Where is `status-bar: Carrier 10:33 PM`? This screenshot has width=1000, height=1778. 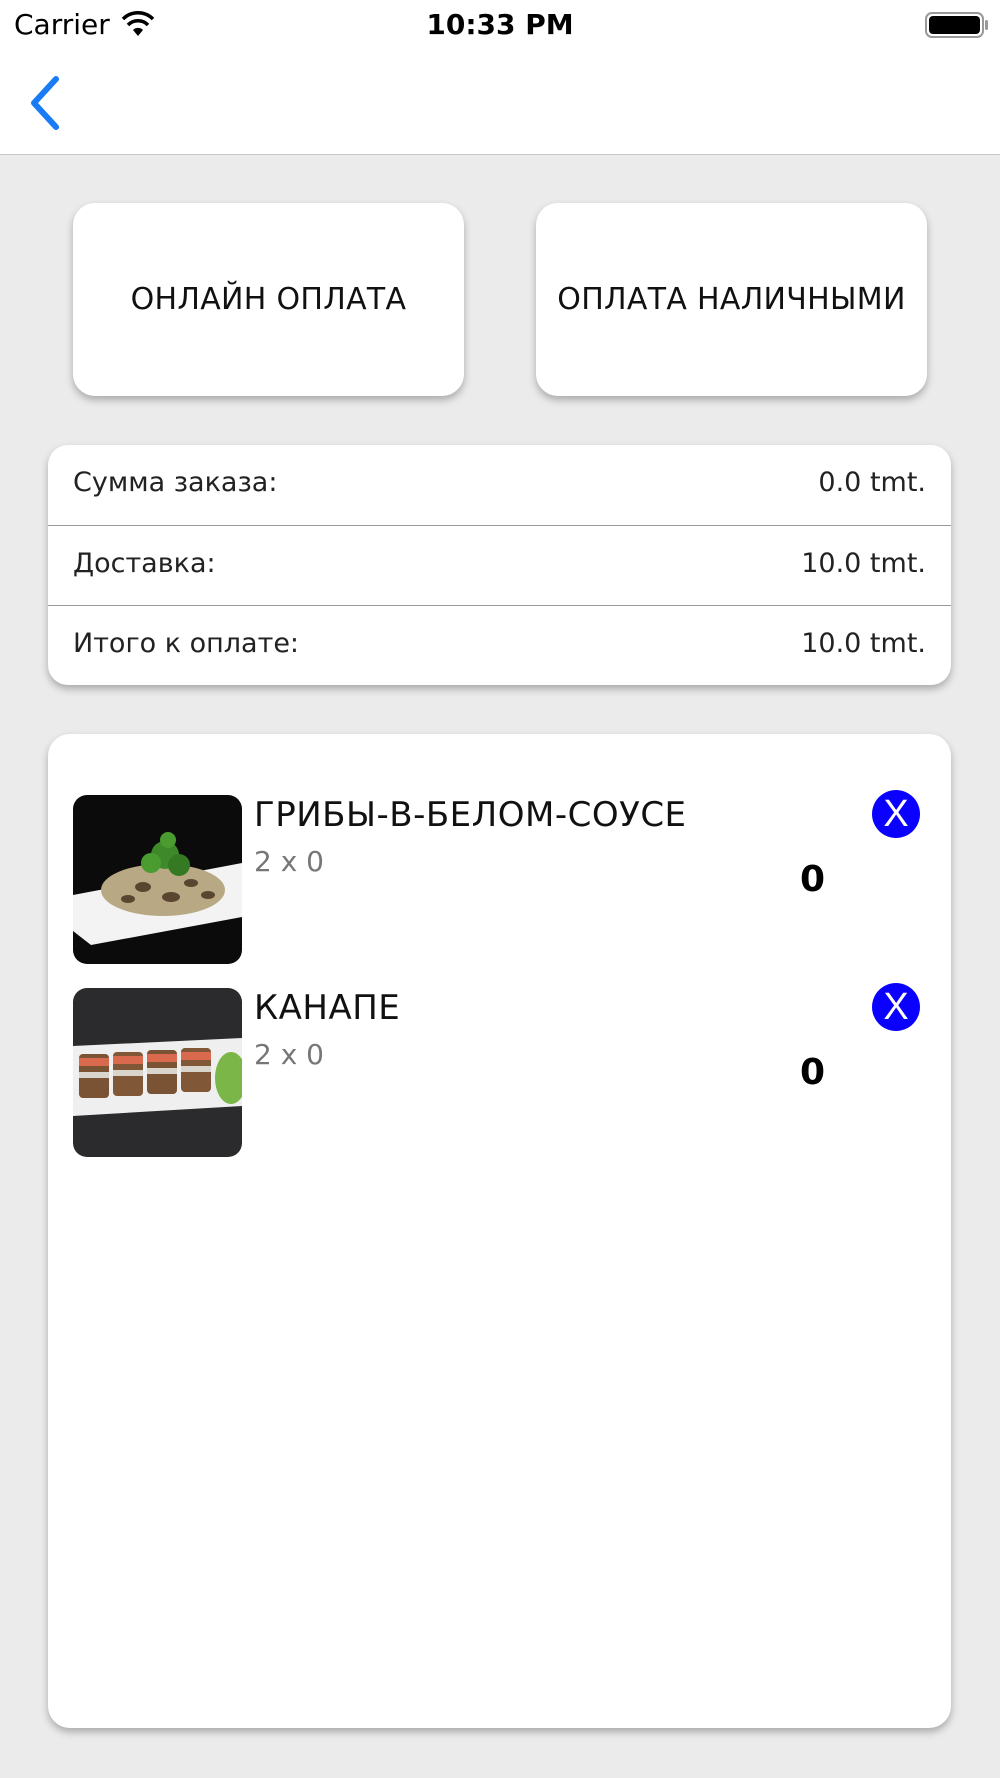 status-bar: Carrier 10:33 PM is located at coordinates (500, 25).